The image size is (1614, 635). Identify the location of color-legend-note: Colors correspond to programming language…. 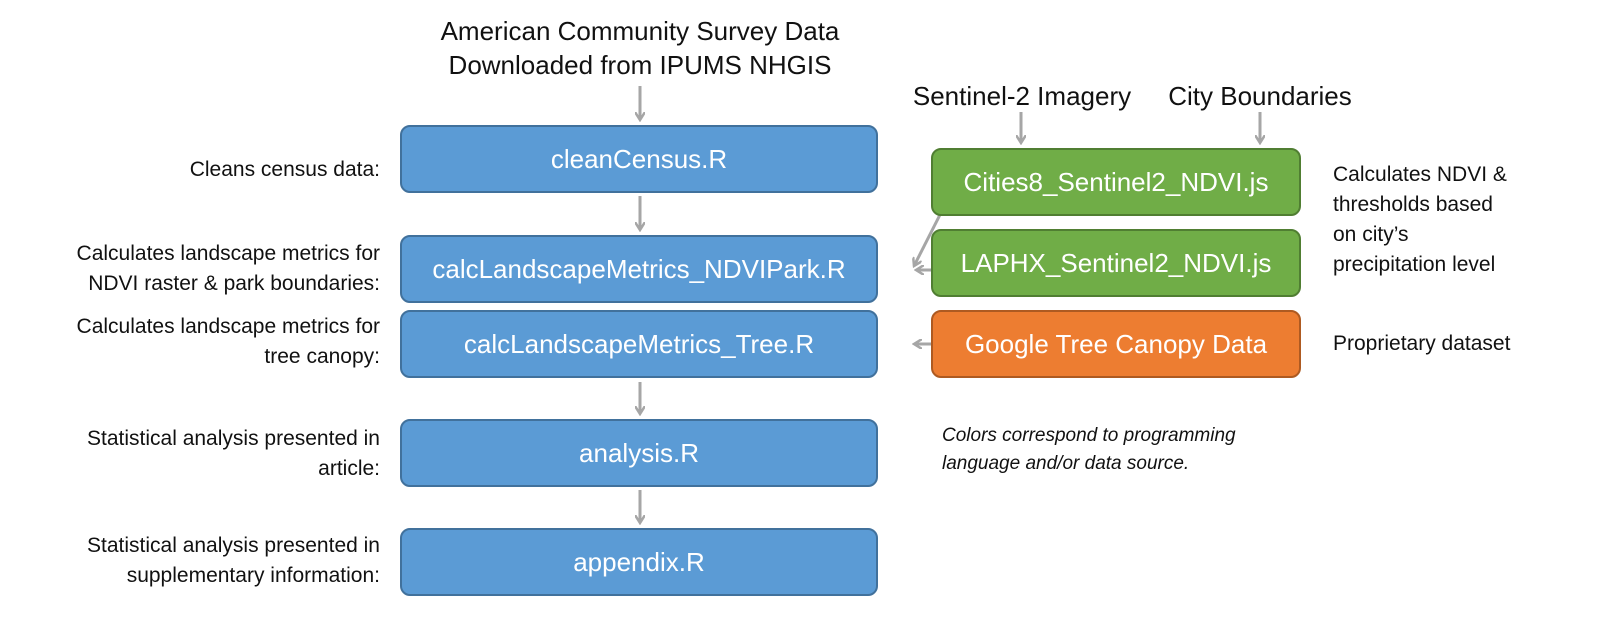
(1089, 450).